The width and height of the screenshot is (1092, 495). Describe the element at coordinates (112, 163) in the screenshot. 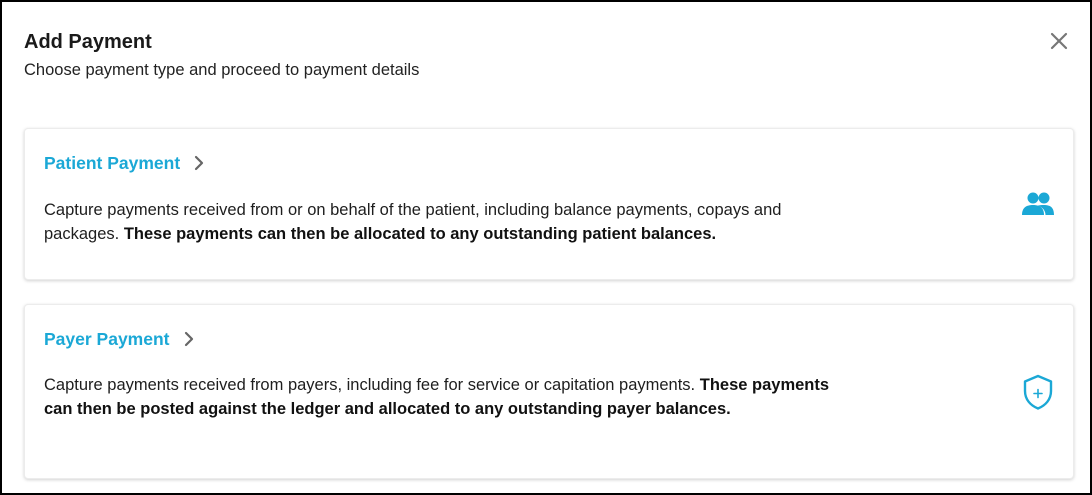

I see `patient-payment-title: Patient Payment` at that location.